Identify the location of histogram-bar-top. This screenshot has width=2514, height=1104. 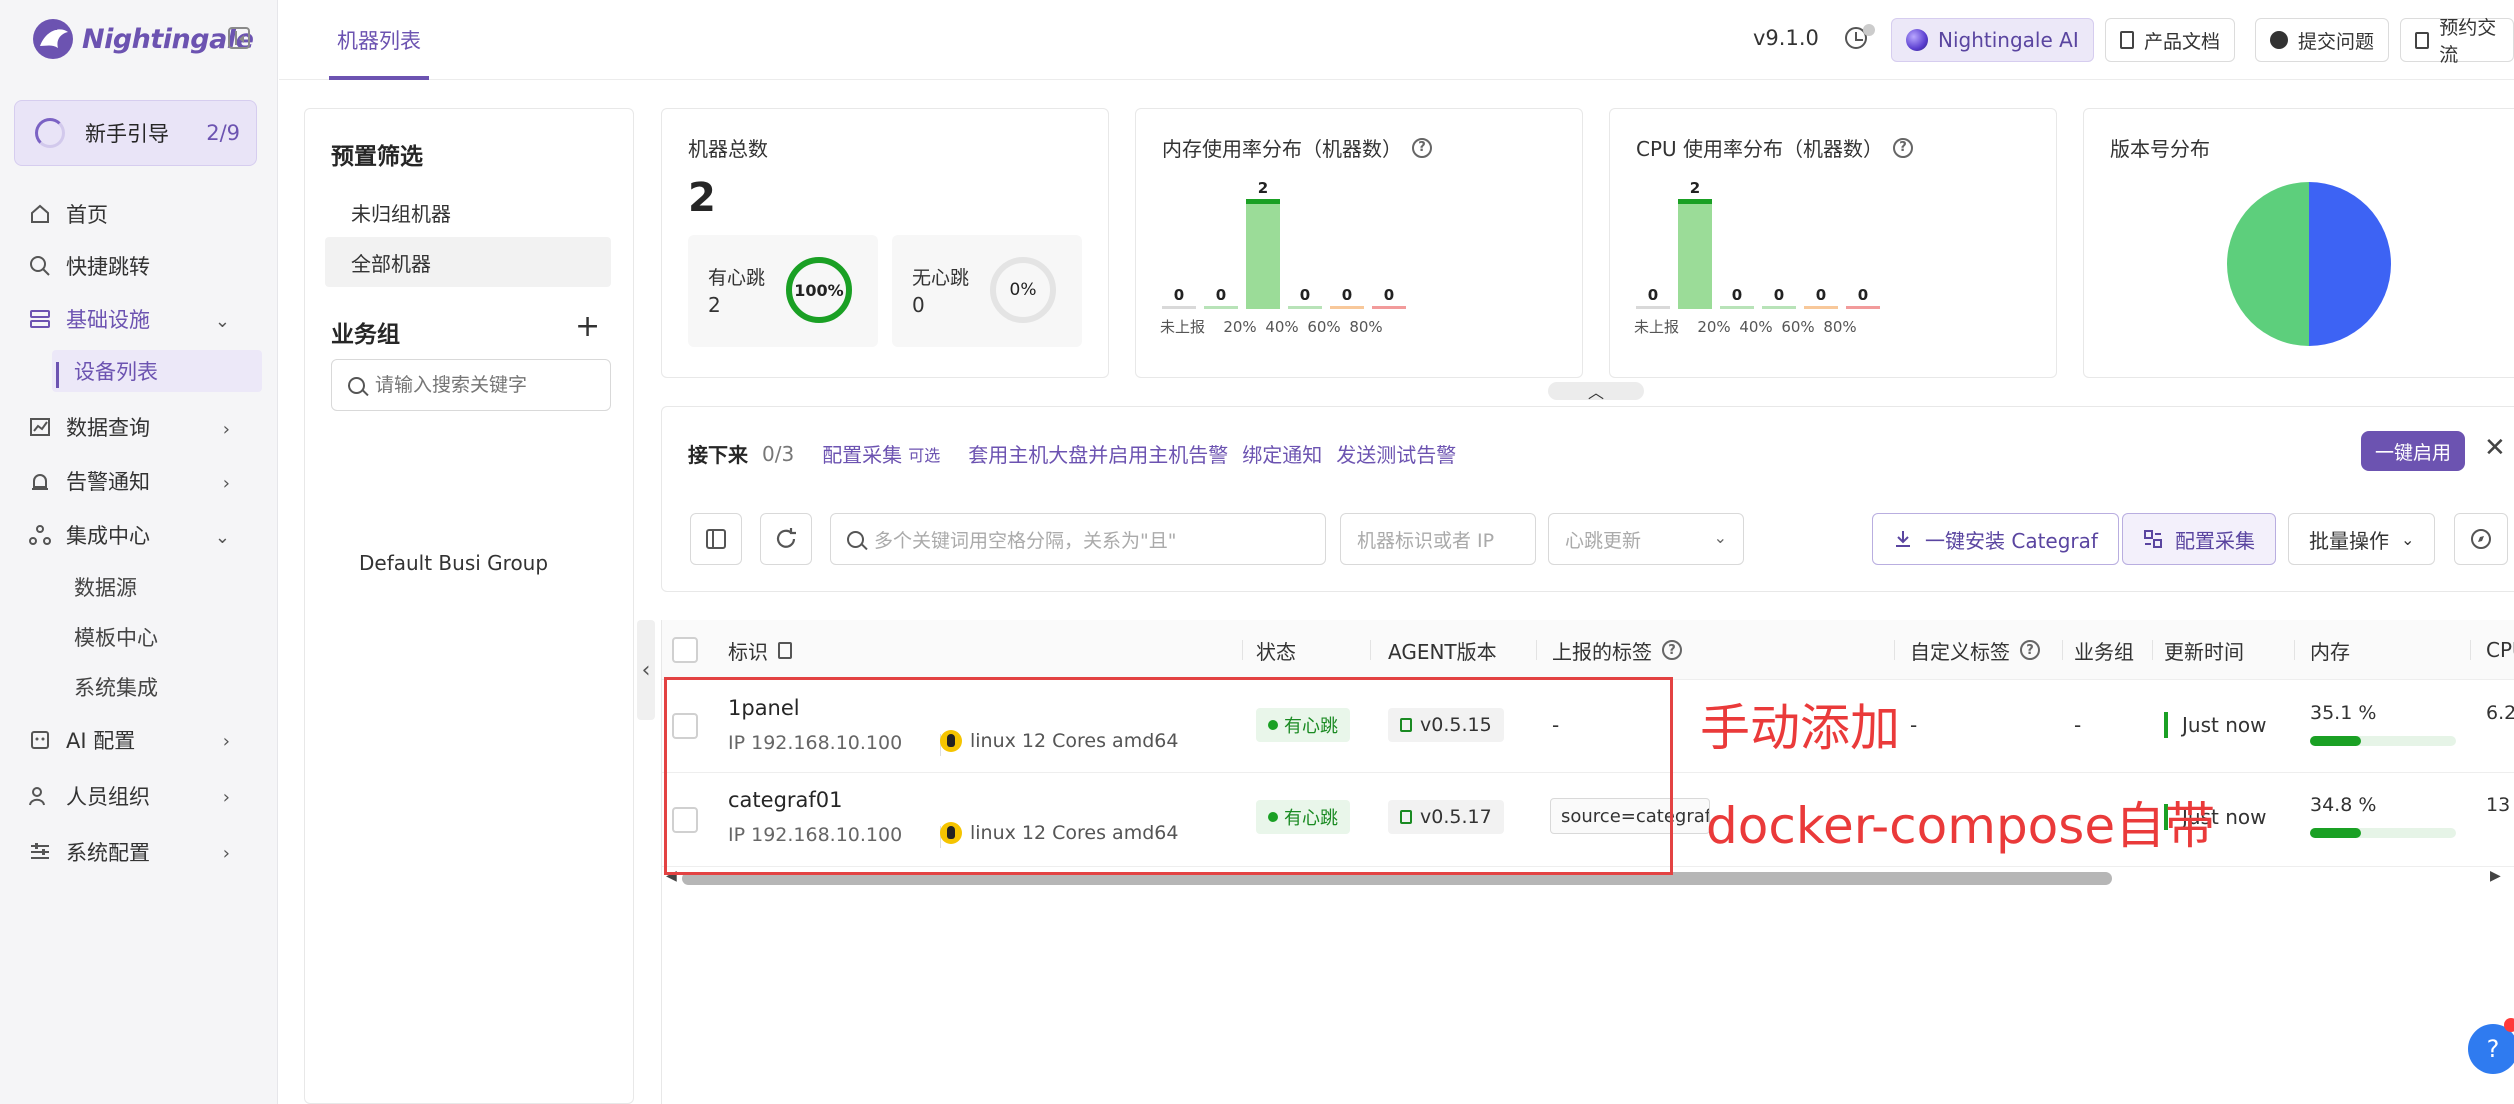
(1263, 201).